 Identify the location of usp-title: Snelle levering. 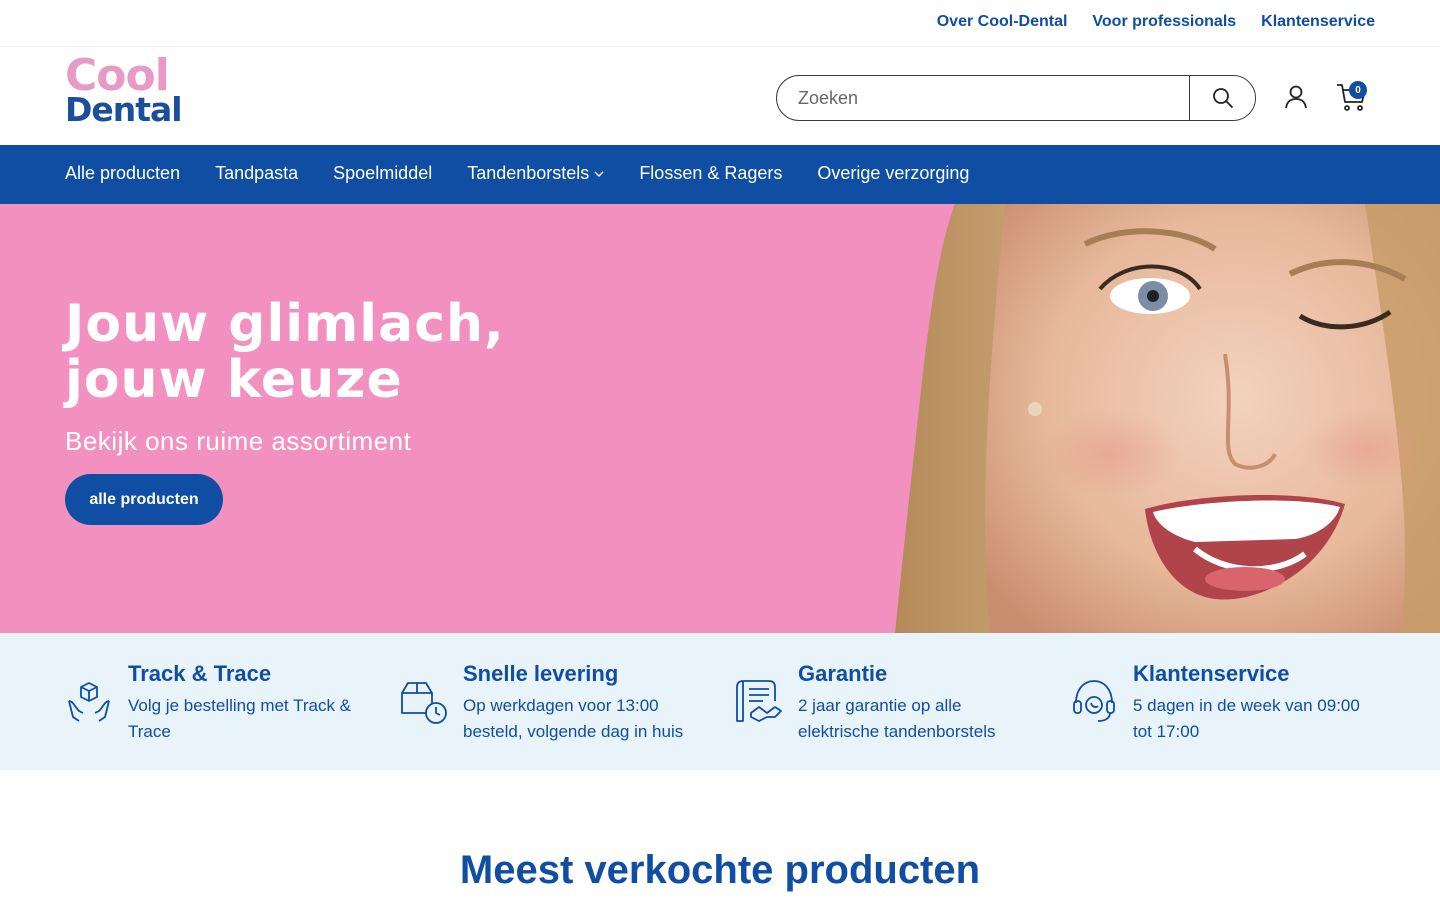
(541, 673).